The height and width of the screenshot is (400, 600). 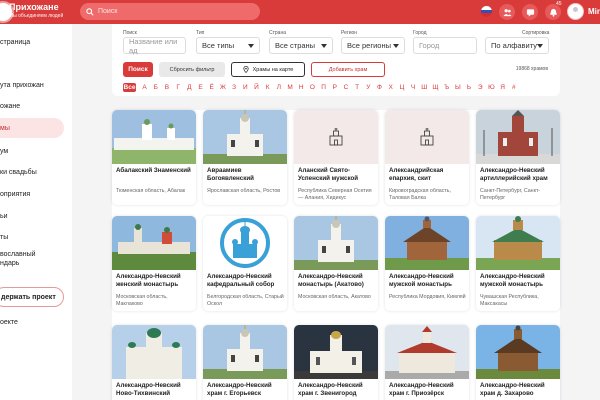 I want to click on sidebar-item-home: страница, so click(x=36, y=42).